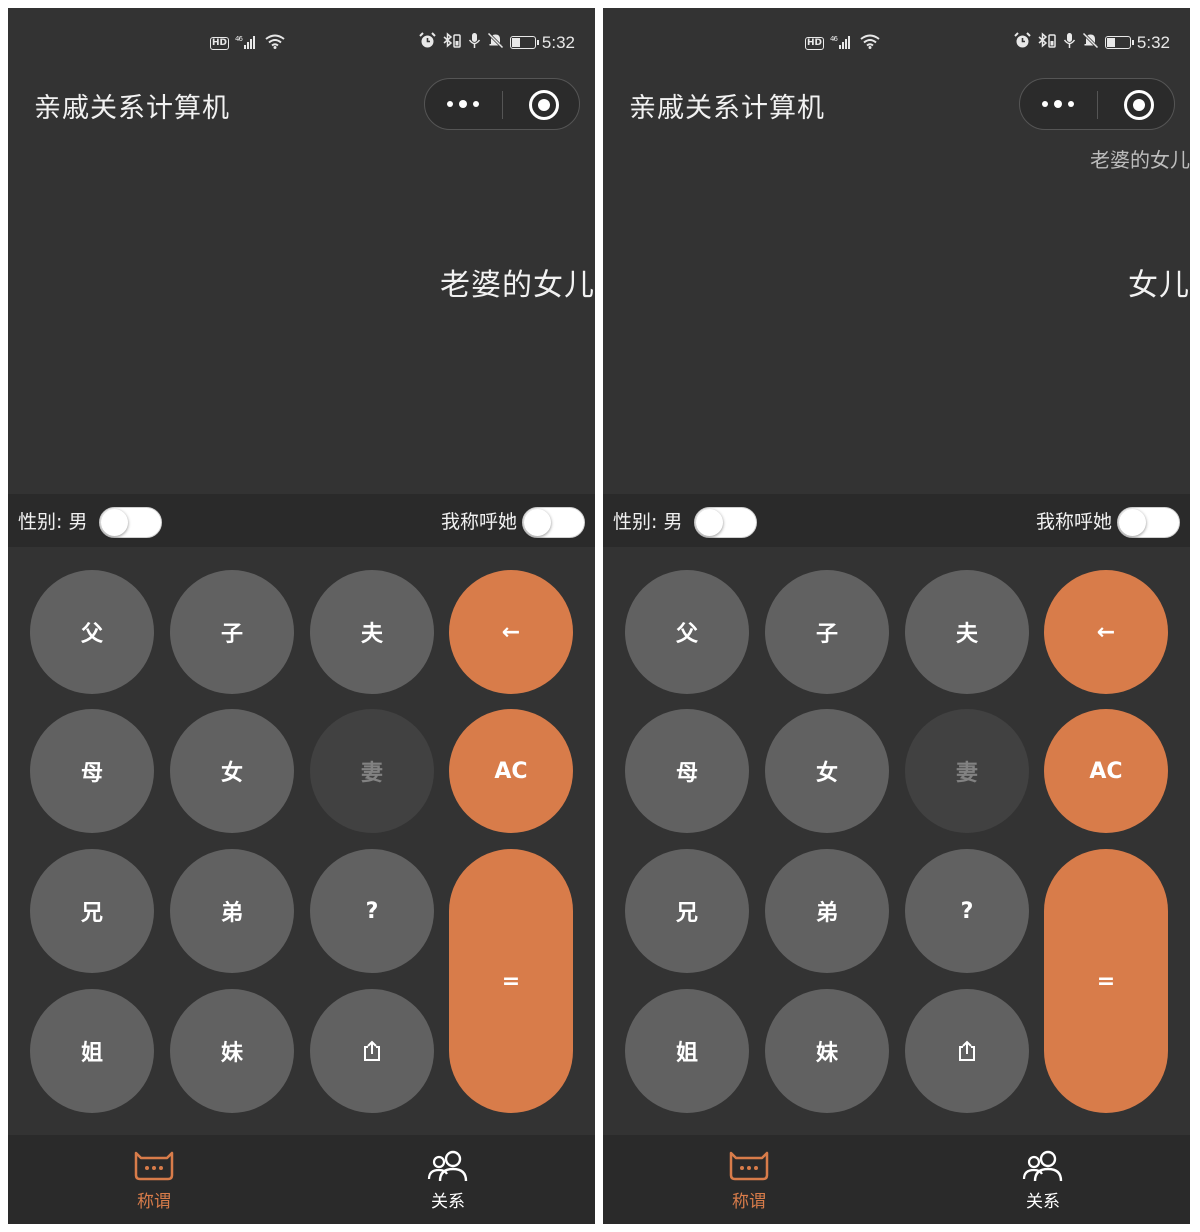 The image size is (1200, 1232). I want to click on current-expression: 老婆的女儿, so click(517, 285).